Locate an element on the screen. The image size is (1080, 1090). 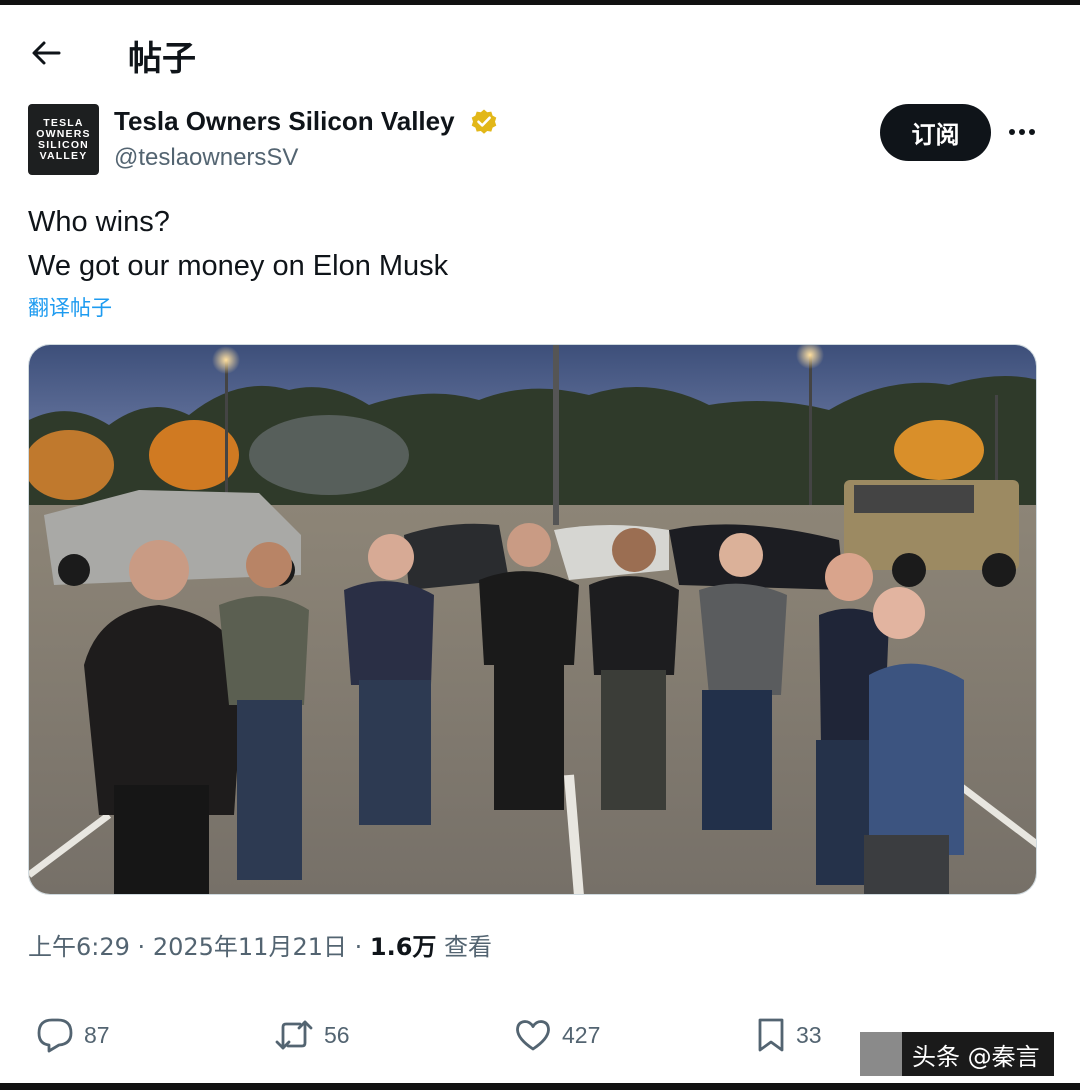
translate-post-link: 翻译帖子 is located at coordinates (70, 307).